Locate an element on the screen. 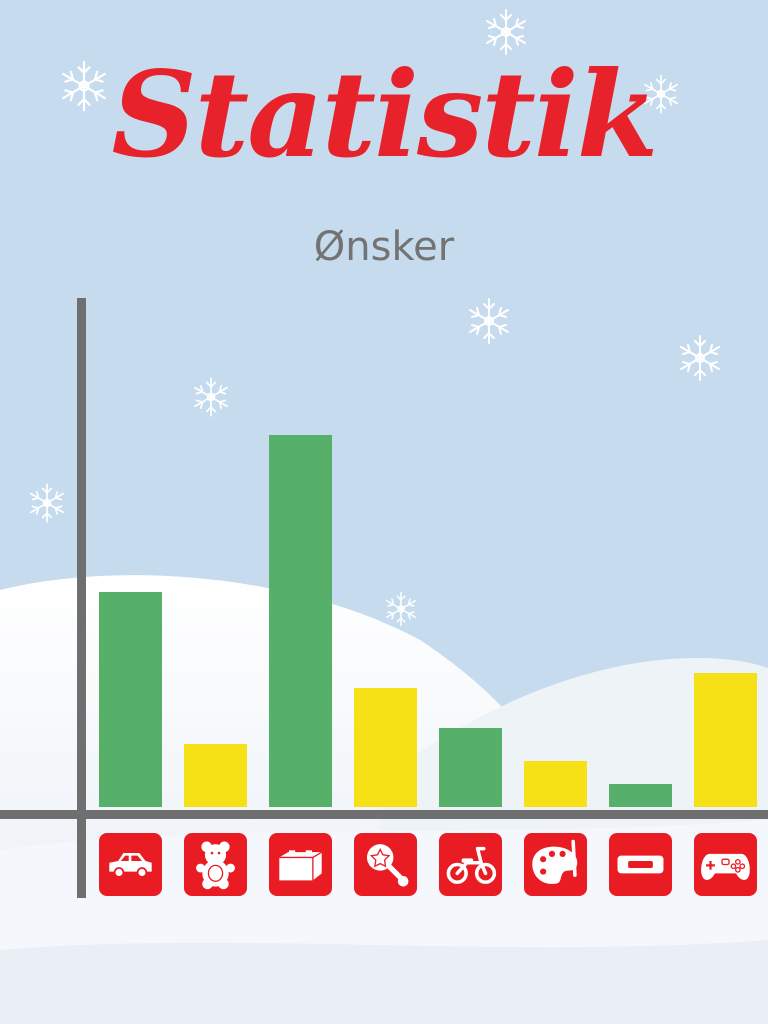 Image resolution: width=768 pixels, height=1024 pixels. bar-paint-palette is located at coordinates (555, 784).